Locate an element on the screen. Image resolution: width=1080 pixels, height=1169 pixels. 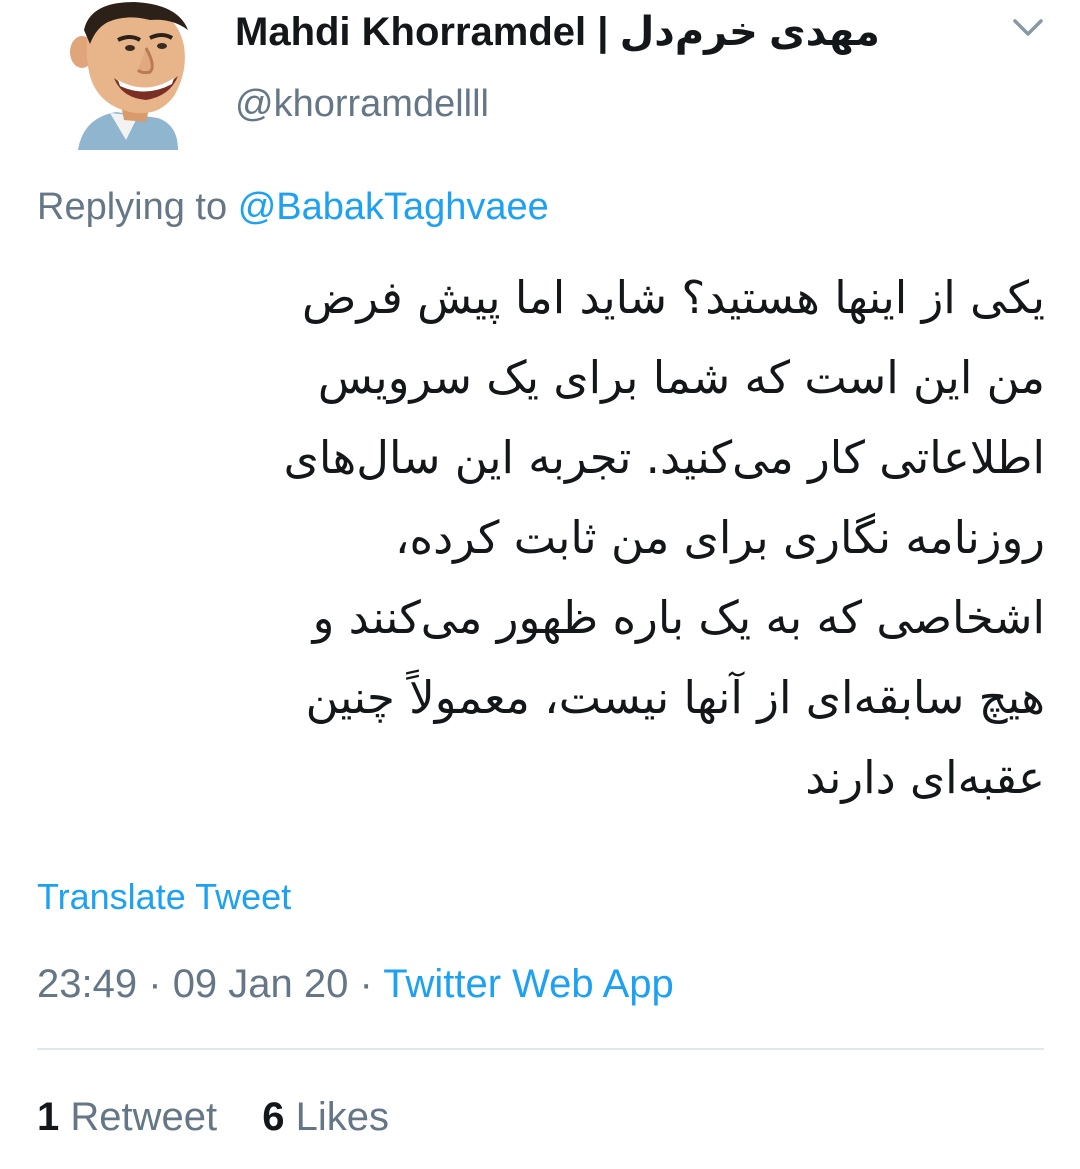
reply-mention-link: @BabakTaghvaee is located at coordinates (393, 207).